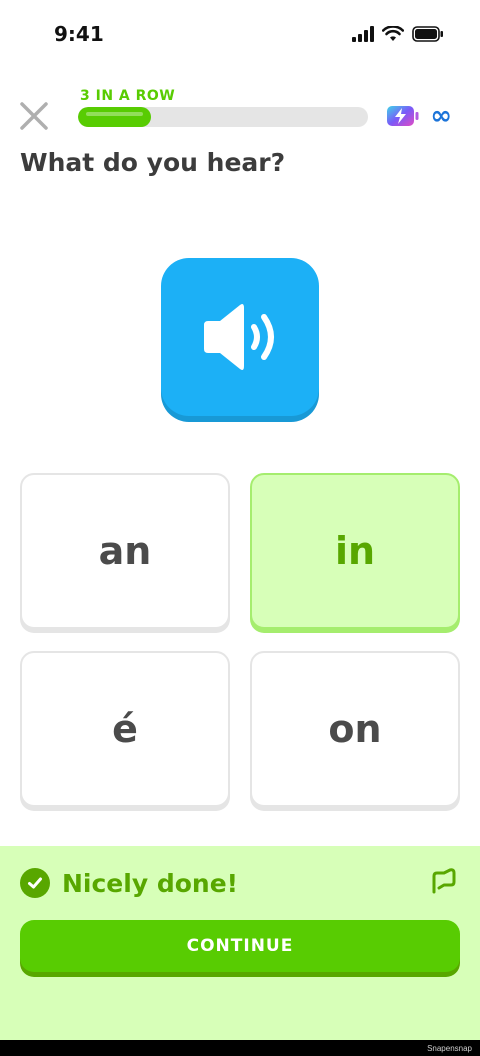  I want to click on speaker-icon, so click(239, 337).